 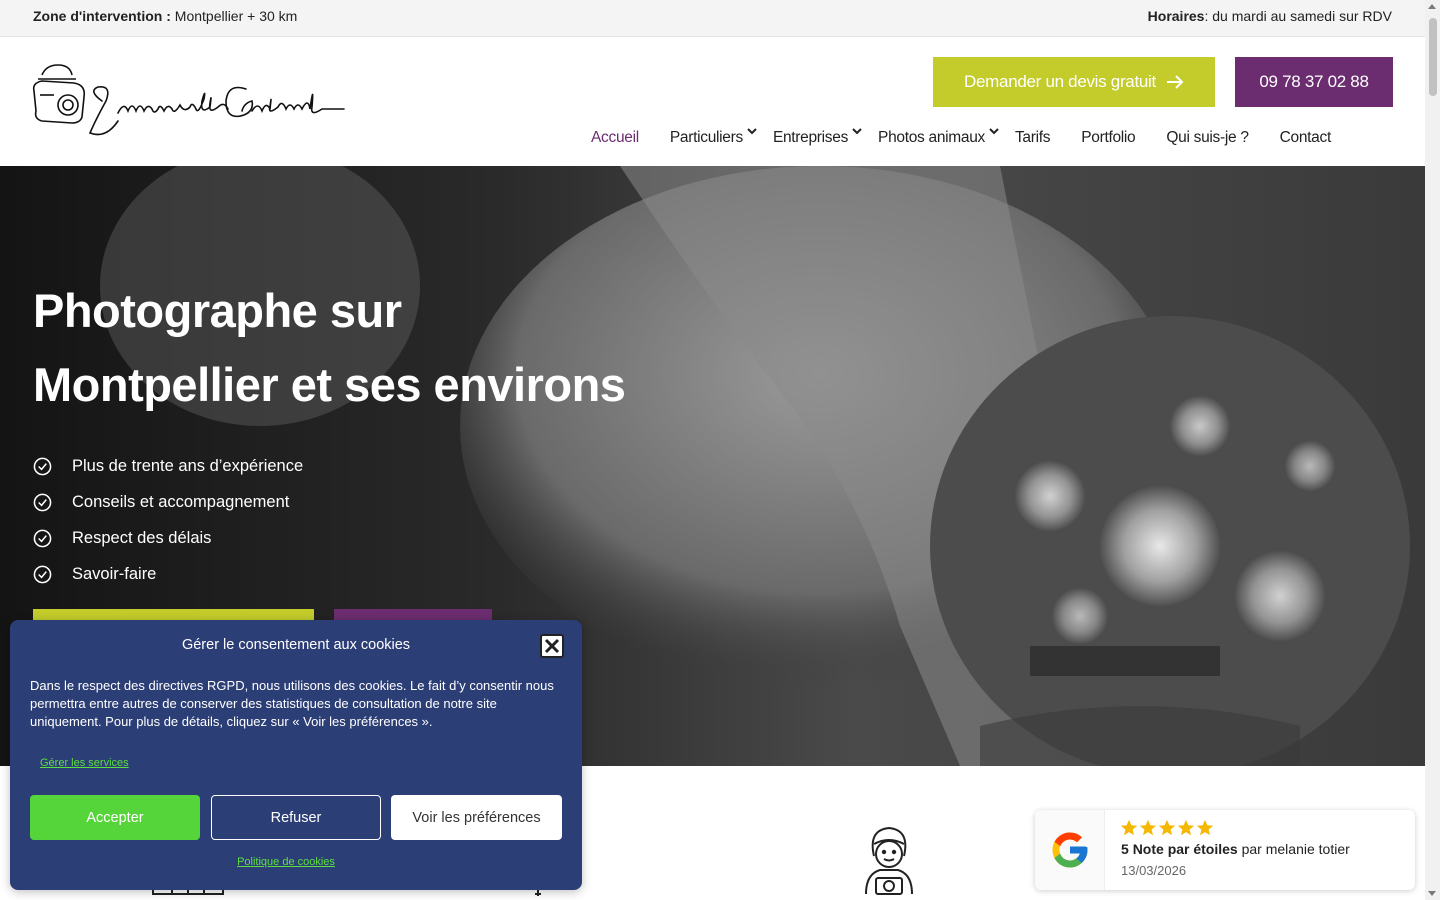 I want to click on service-area-value: Montpellier + 30 km, so click(x=236, y=16).